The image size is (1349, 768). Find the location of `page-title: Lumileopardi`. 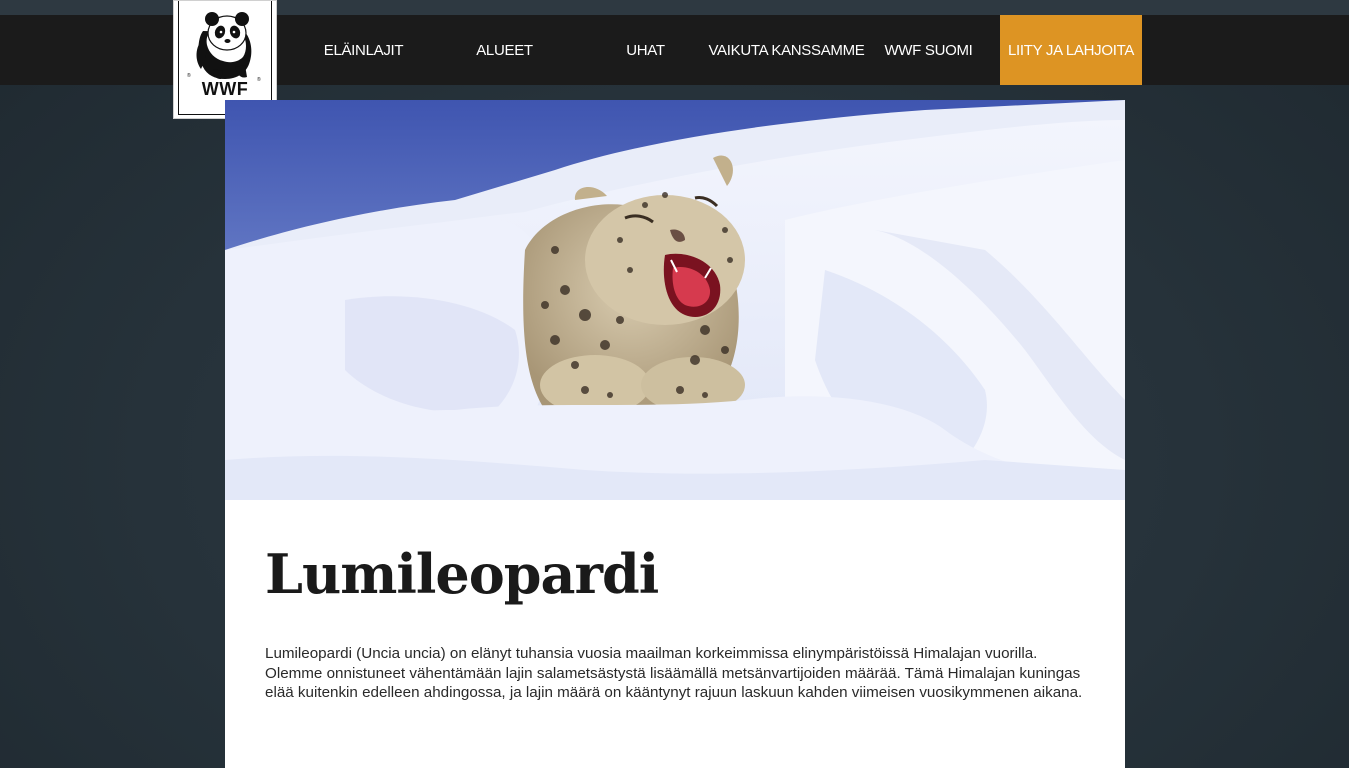

page-title: Lumileopardi is located at coordinates (462, 574).